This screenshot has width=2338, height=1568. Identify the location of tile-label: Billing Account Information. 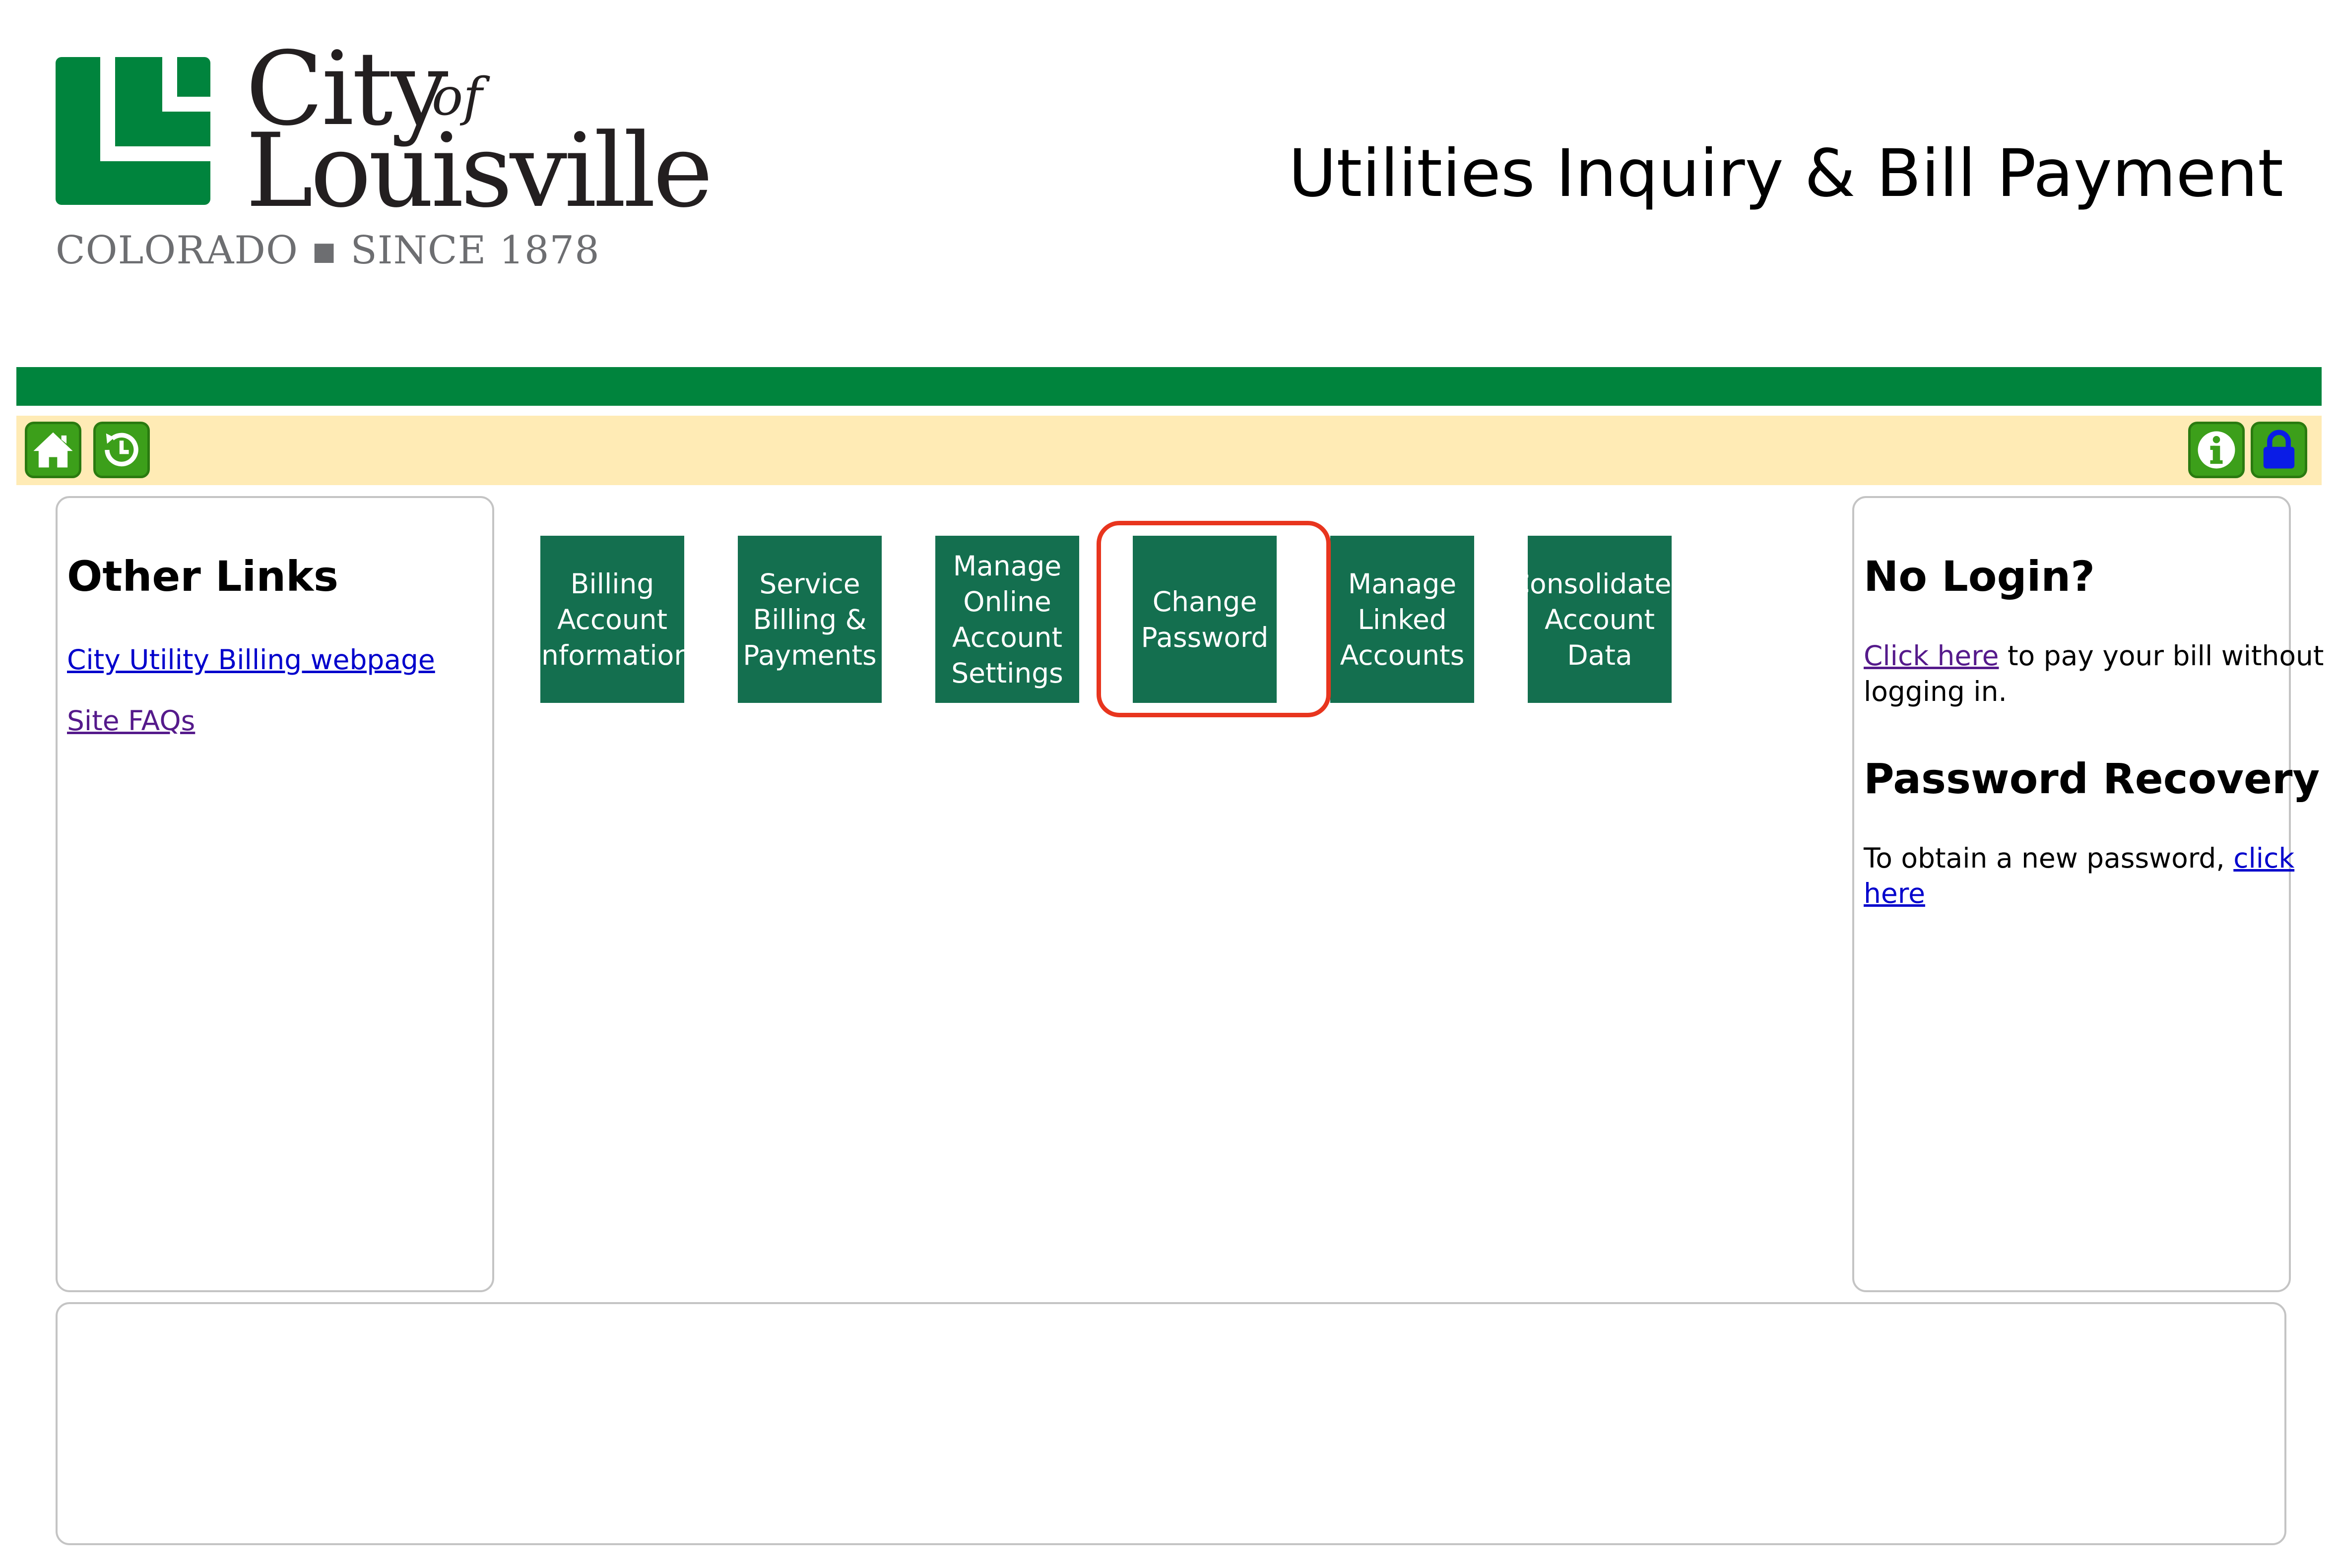
(612, 619).